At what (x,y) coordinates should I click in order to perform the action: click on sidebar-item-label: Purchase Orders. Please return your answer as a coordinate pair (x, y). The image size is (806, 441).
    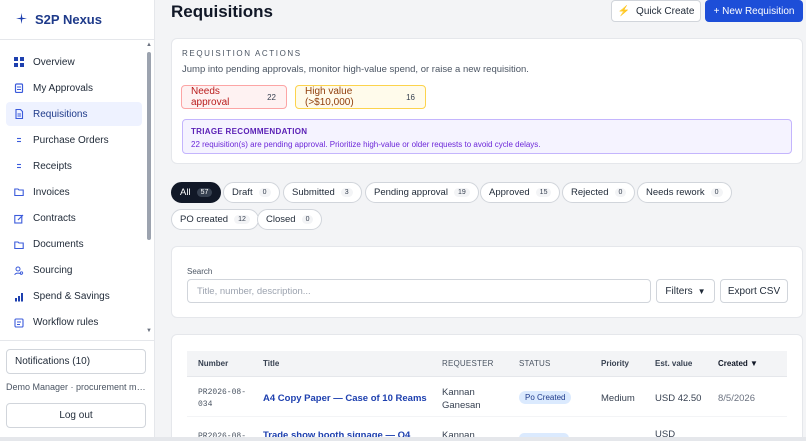
    Looking at the image, I should click on (71, 140).